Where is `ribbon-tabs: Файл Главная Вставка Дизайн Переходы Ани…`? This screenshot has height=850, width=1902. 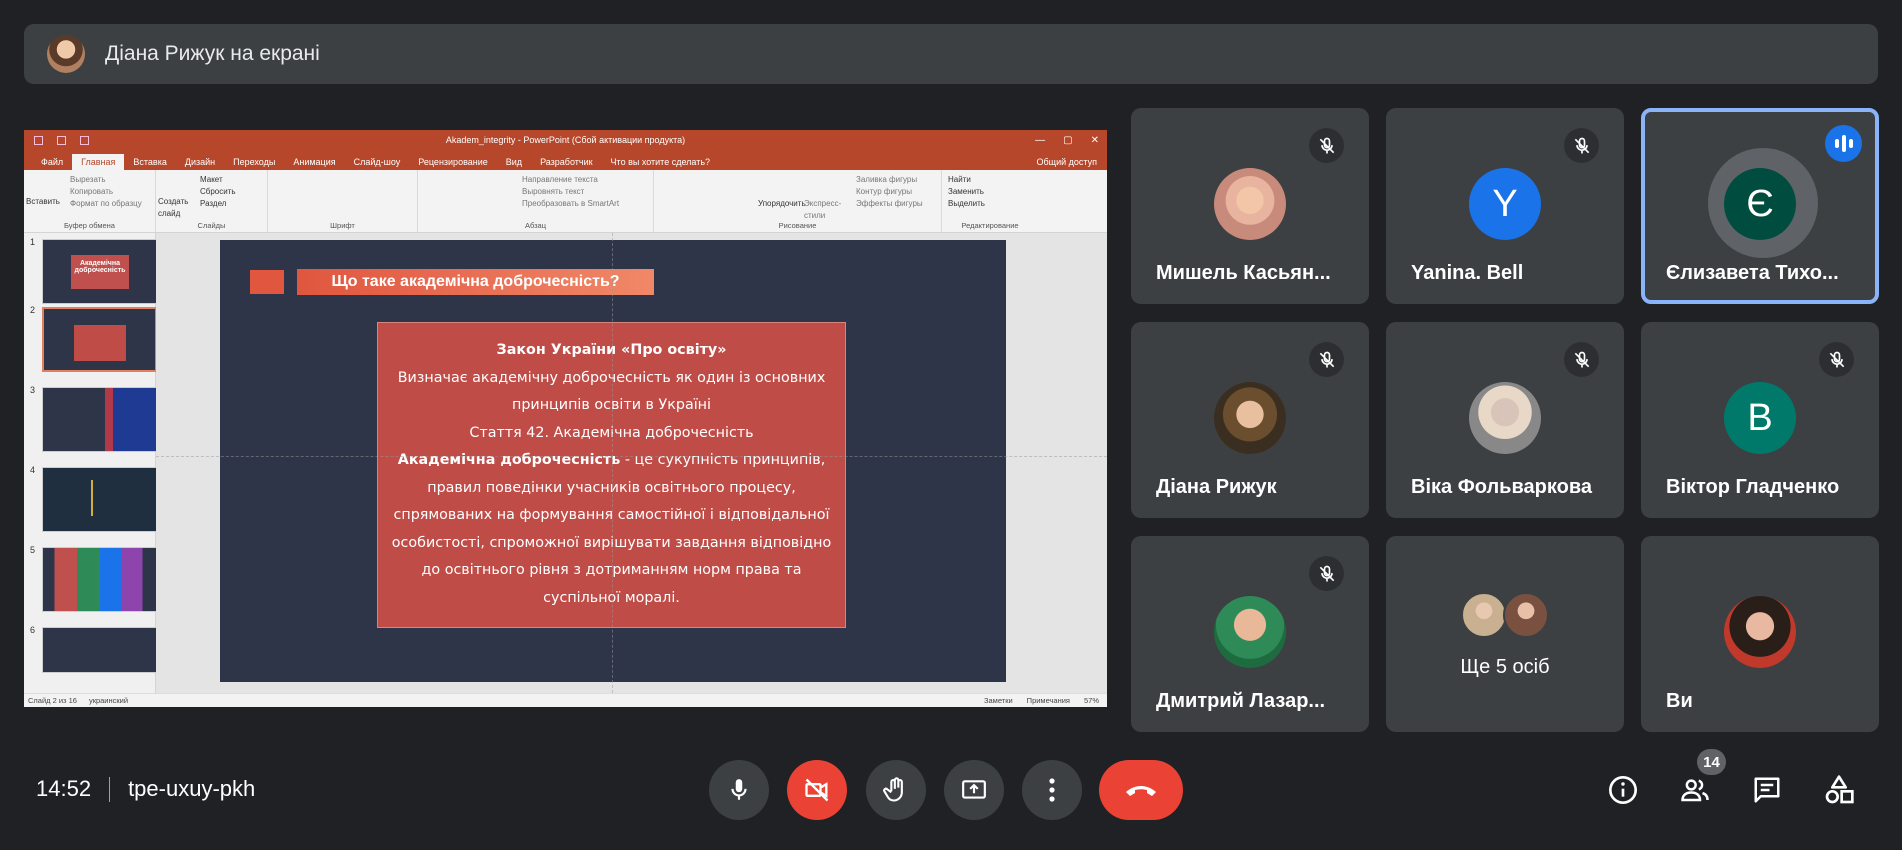 ribbon-tabs: Файл Главная Вставка Дизайн Переходы Ани… is located at coordinates (565, 160).